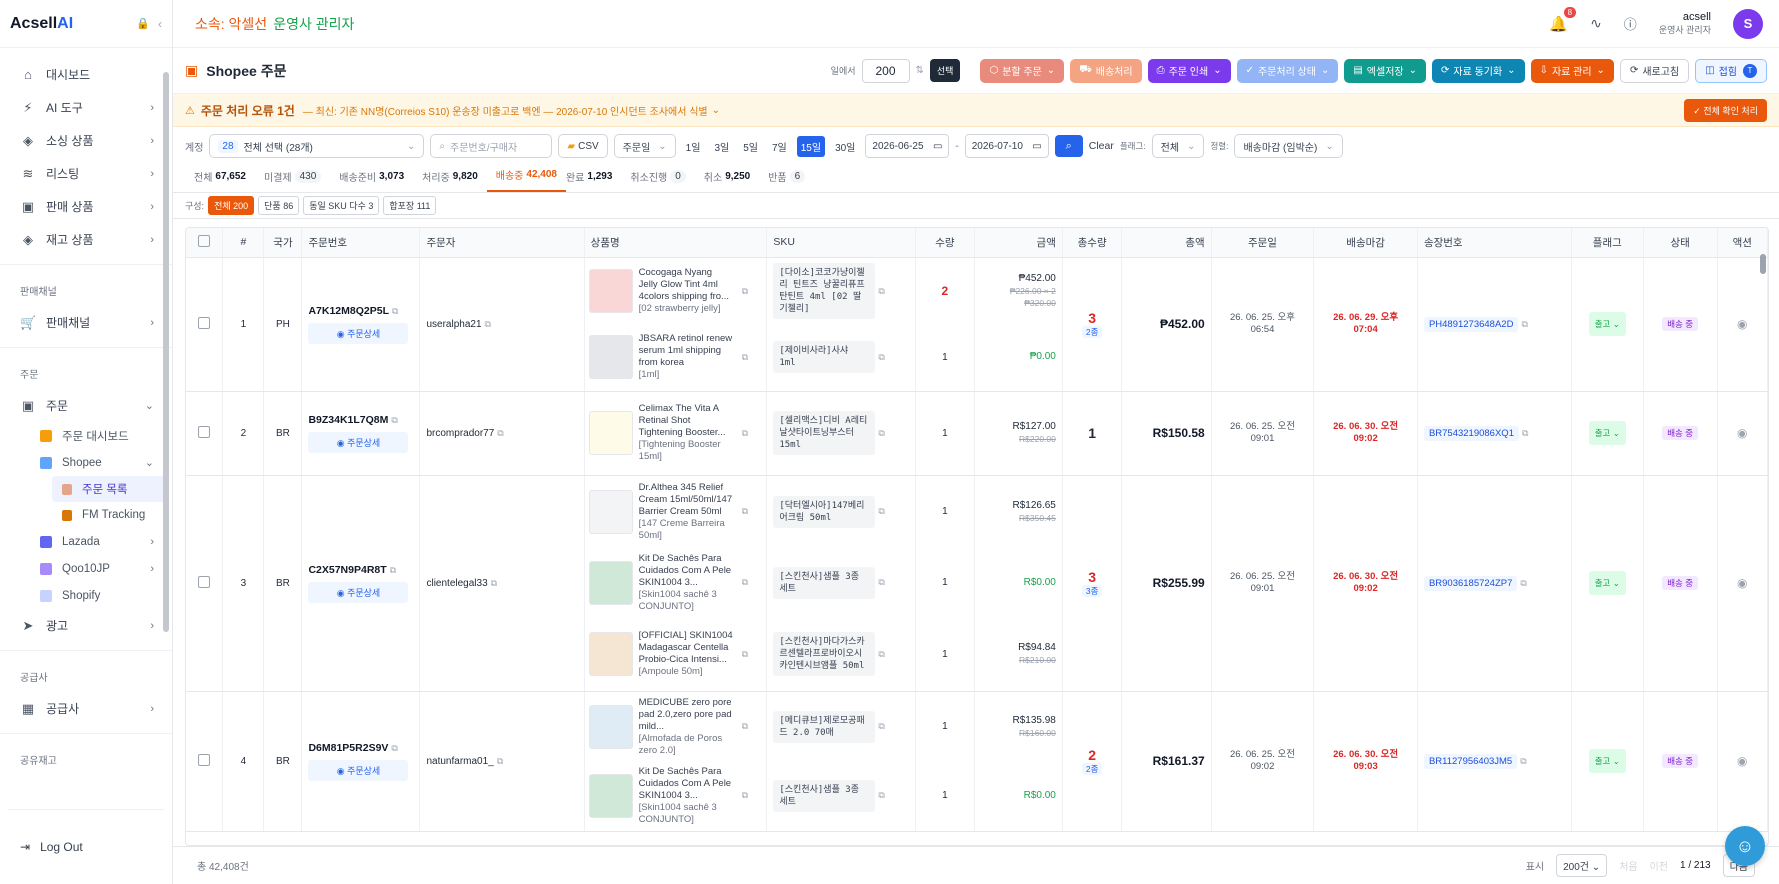 This screenshot has width=1779, height=884. What do you see at coordinates (1385, 70) in the screenshot?
I see `excel-save-button: ▤ 엑셀저장 ⌄` at bounding box center [1385, 70].